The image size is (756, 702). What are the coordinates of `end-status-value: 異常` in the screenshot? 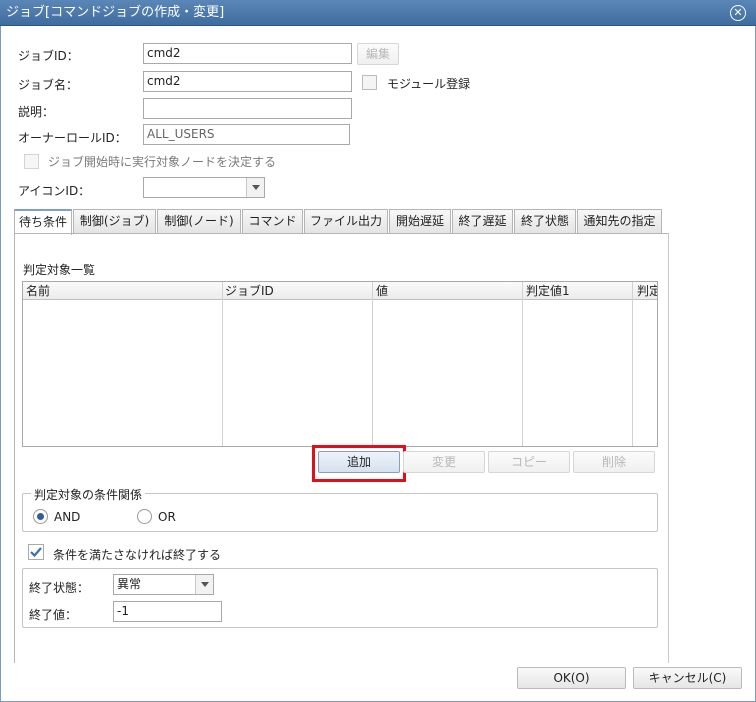 It's located at (129, 584).